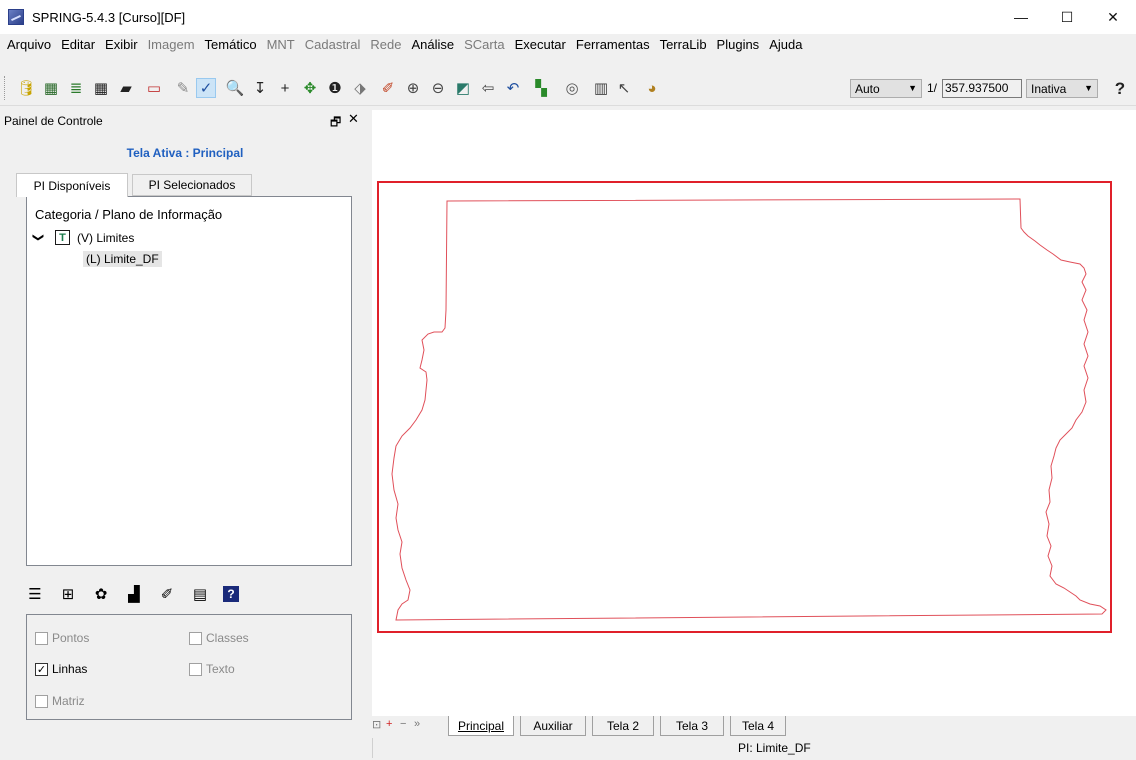 This screenshot has width=1136, height=760. What do you see at coordinates (572, 88) in the screenshot?
I see `zoom-options-icon: ◎` at bounding box center [572, 88].